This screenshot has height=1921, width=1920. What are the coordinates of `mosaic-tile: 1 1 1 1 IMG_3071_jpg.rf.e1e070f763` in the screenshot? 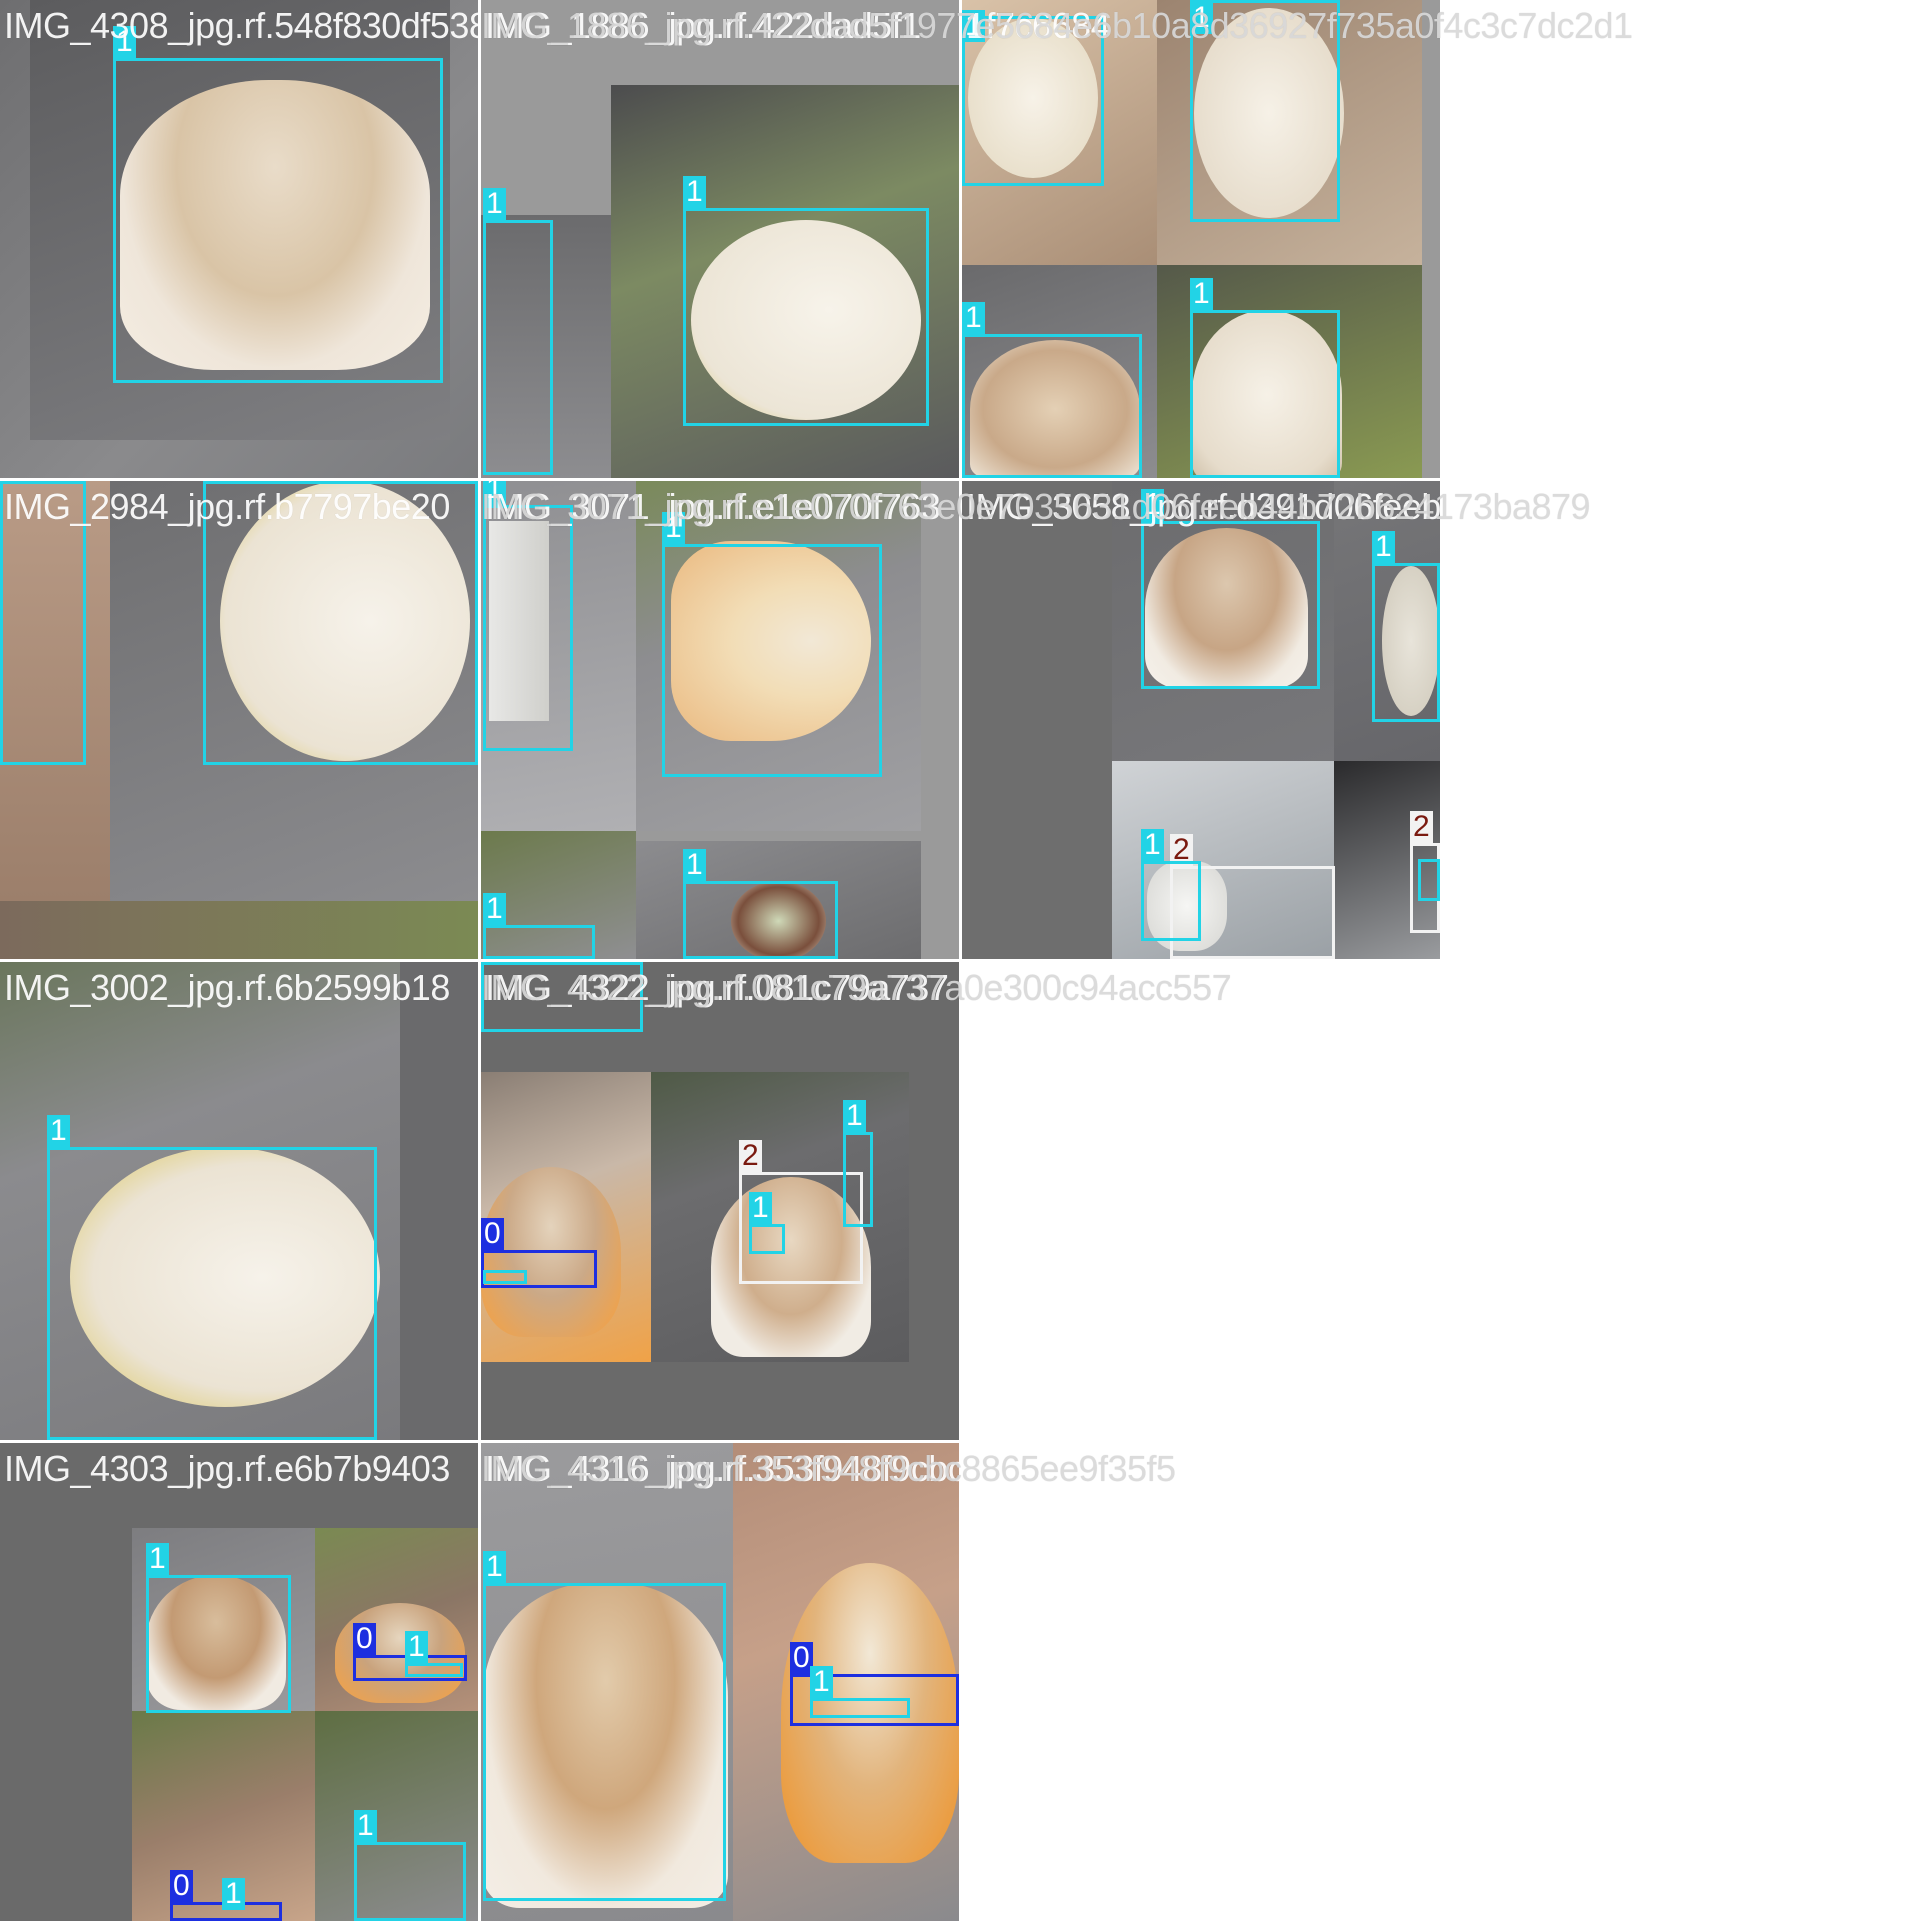 It's located at (720, 720).